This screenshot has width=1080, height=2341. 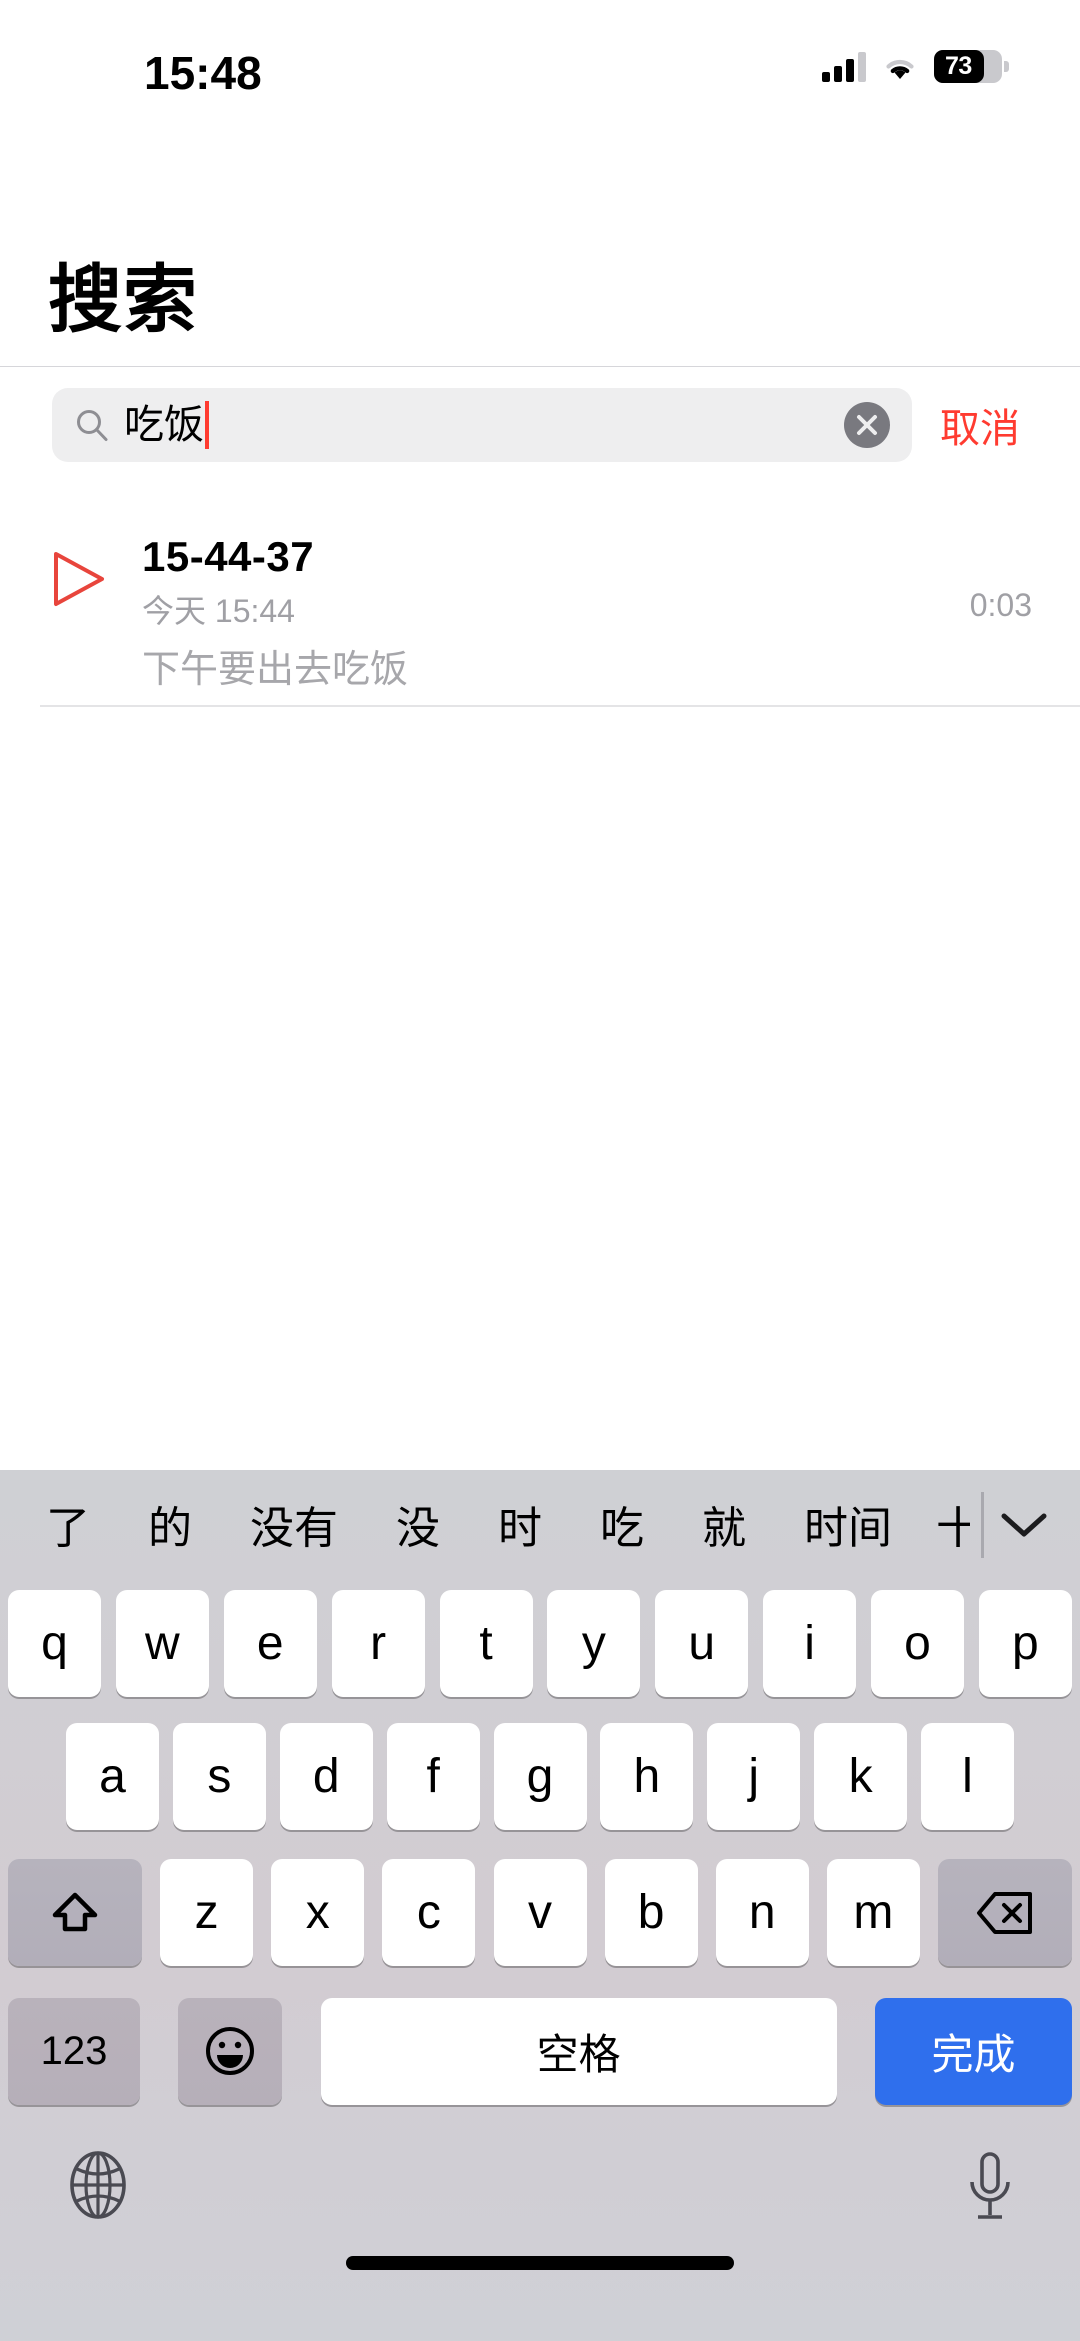 I want to click on key-r: r, so click(x=378, y=1643).